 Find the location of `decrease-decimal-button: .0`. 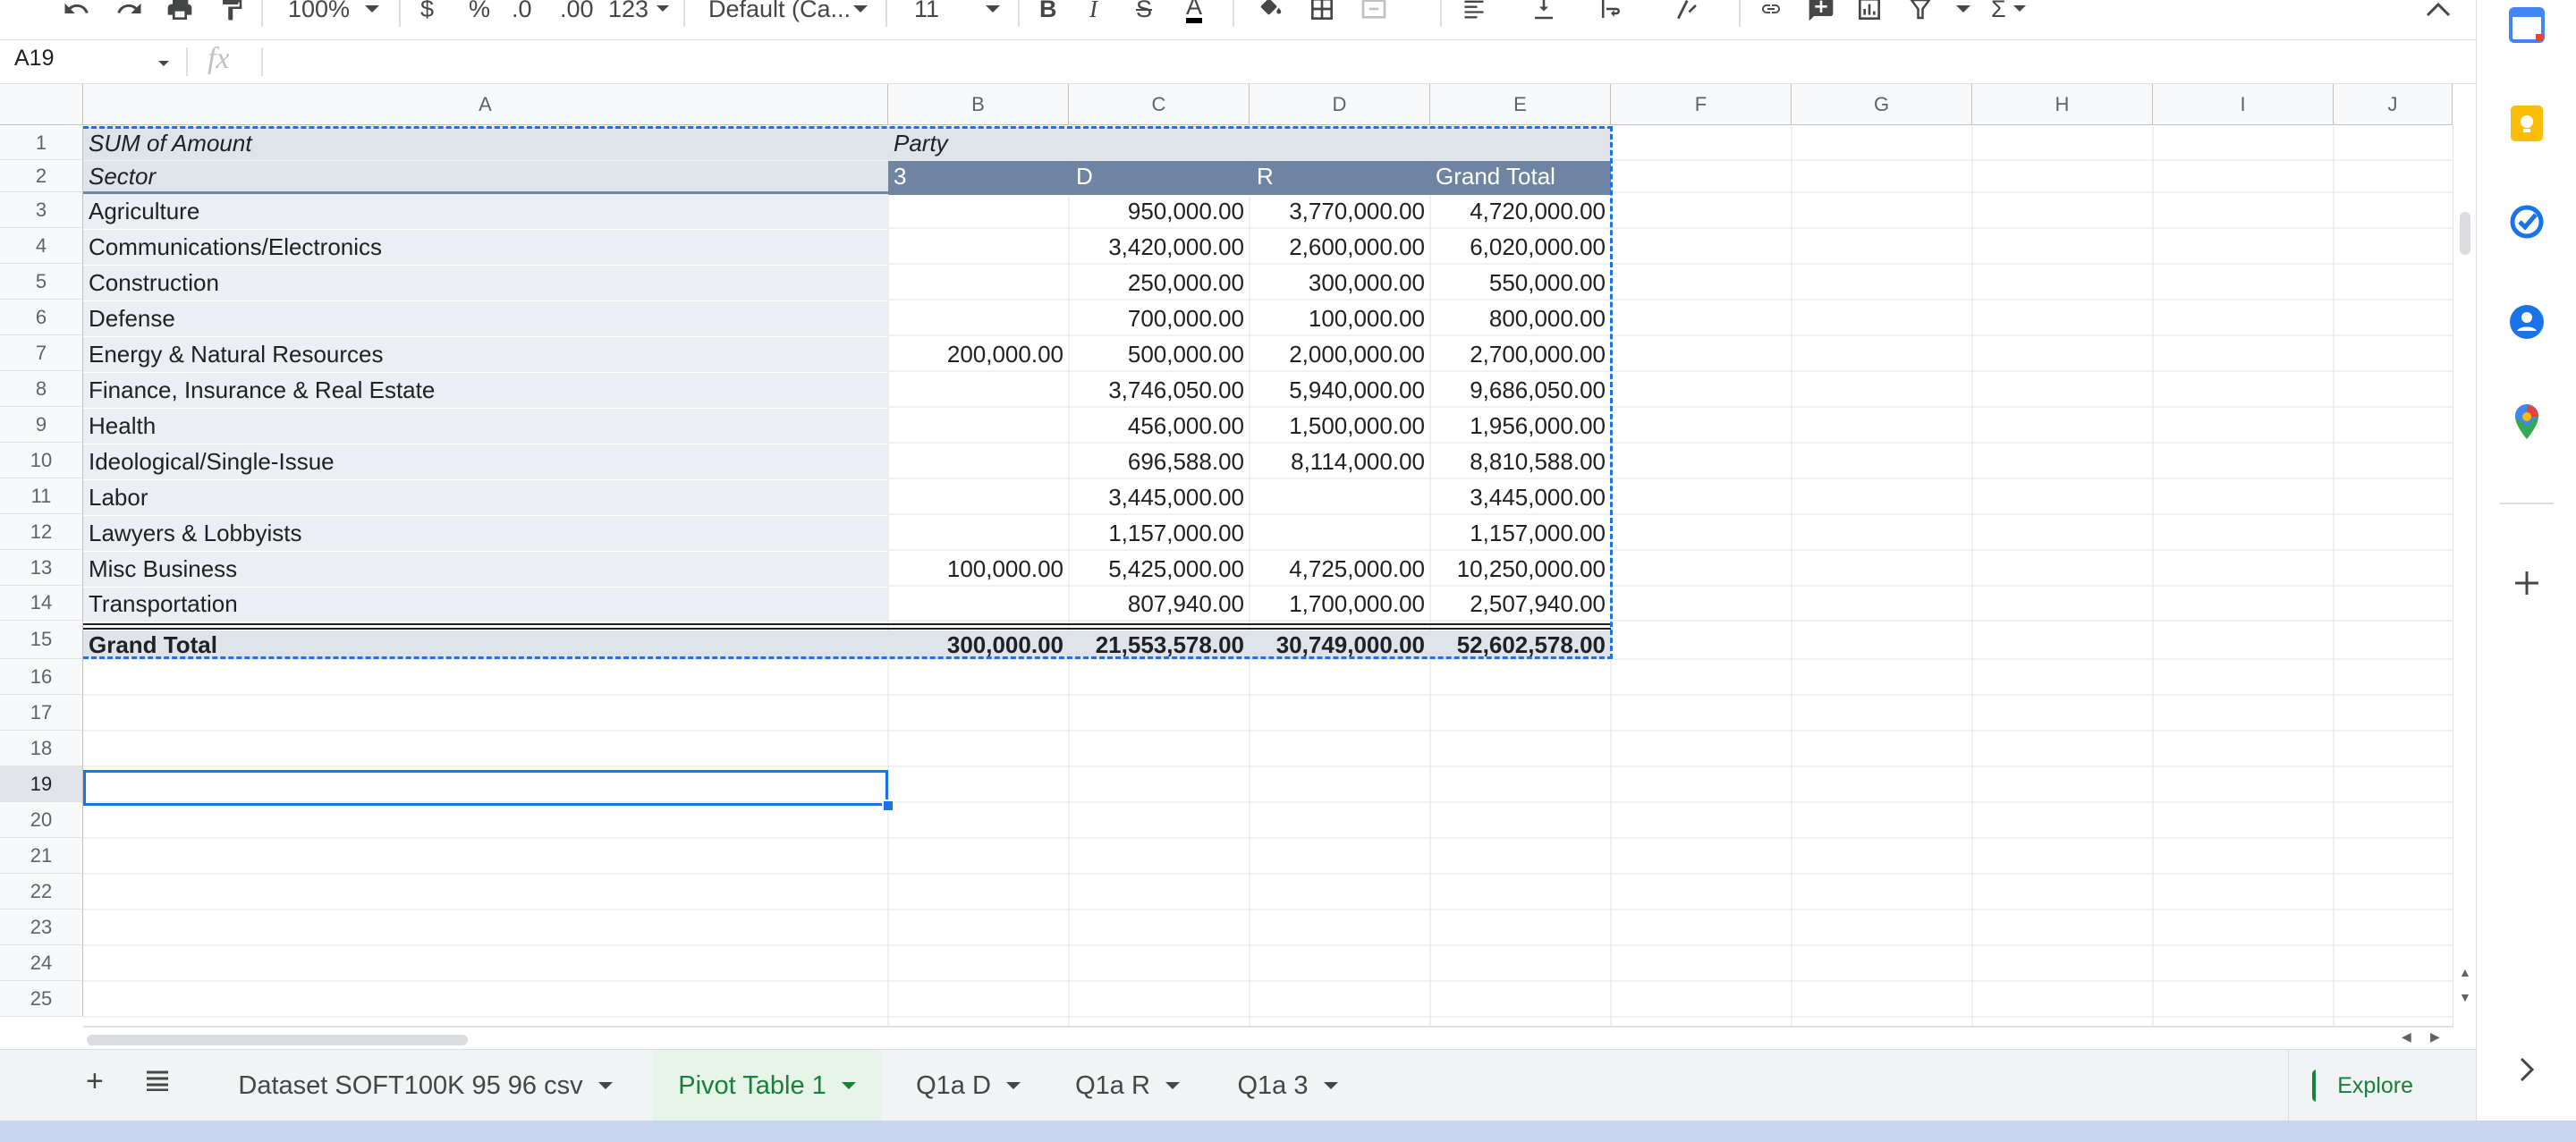

decrease-decimal-button: .0 is located at coordinates (522, 14).